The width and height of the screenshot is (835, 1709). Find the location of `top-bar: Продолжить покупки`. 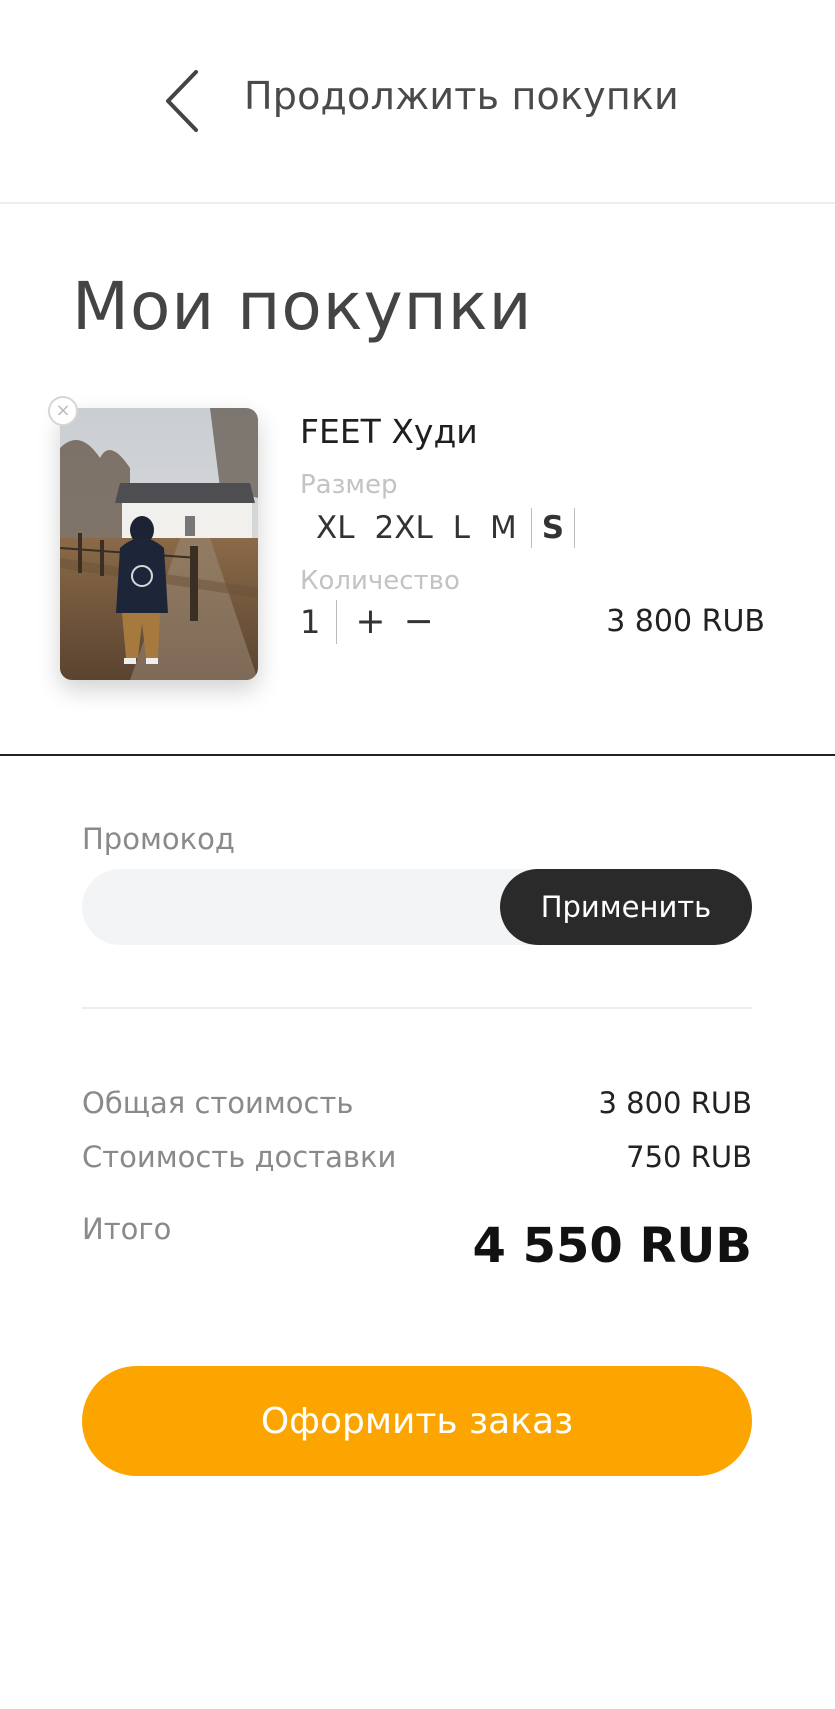

top-bar: Продолжить покупки is located at coordinates (417, 102).